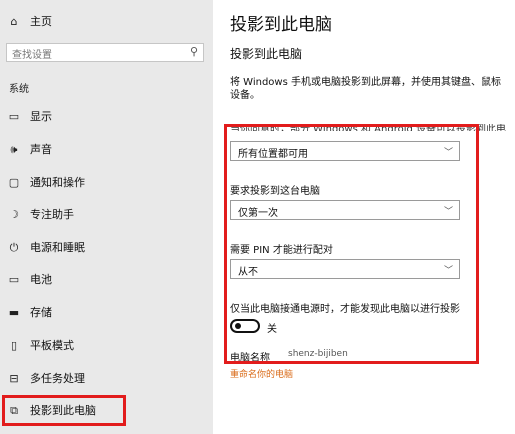 This screenshot has height=434, width=515. Describe the element at coordinates (245, 95) in the screenshot. I see `description-text-continued: 设备。` at that location.